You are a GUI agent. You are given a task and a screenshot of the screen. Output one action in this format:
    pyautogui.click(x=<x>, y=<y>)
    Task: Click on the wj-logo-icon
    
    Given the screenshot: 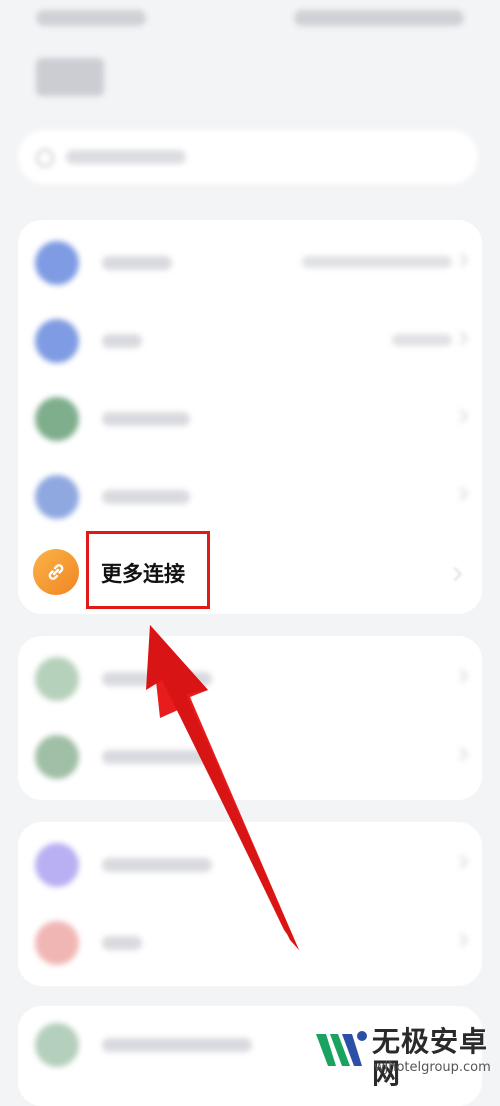 What is the action you would take?
    pyautogui.click(x=341, y=1048)
    